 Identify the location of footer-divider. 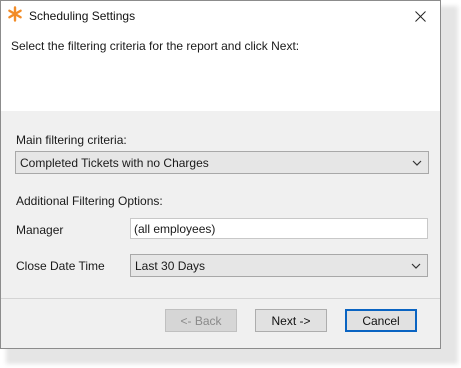
(220, 298).